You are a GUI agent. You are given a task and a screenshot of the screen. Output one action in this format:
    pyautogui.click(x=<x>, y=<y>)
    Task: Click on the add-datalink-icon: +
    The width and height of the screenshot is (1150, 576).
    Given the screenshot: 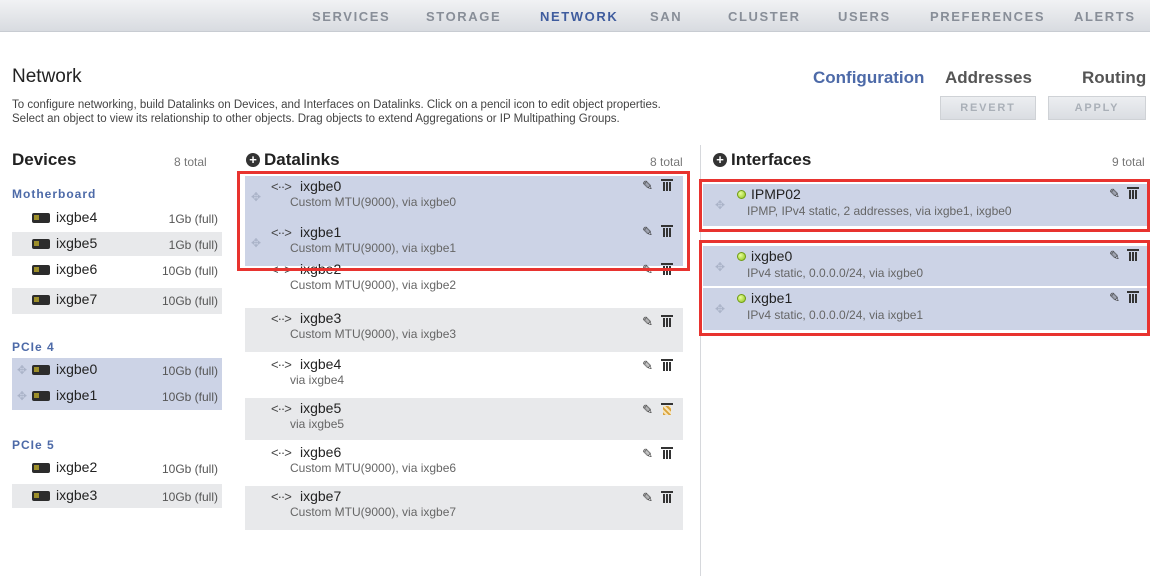 What is the action you would take?
    pyautogui.click(x=253, y=160)
    